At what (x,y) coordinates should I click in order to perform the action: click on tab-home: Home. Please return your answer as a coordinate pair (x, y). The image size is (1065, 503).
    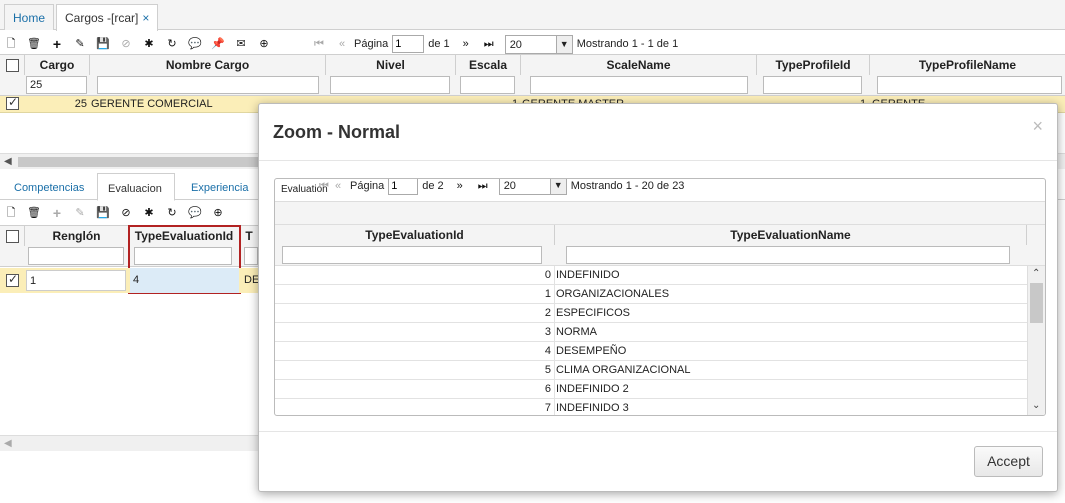
    Looking at the image, I should click on (29, 17).